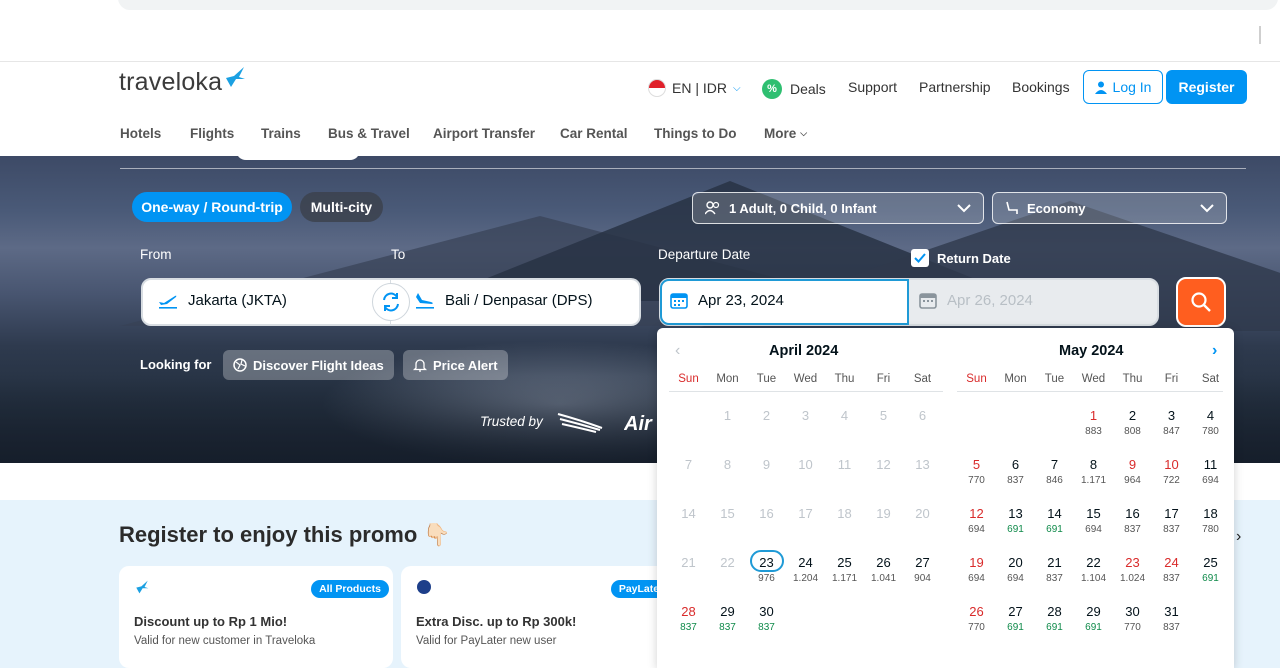 Image resolution: width=1280 pixels, height=668 pixels. What do you see at coordinates (1171, 520) in the screenshot?
I see `calendar-day: 17 837` at bounding box center [1171, 520].